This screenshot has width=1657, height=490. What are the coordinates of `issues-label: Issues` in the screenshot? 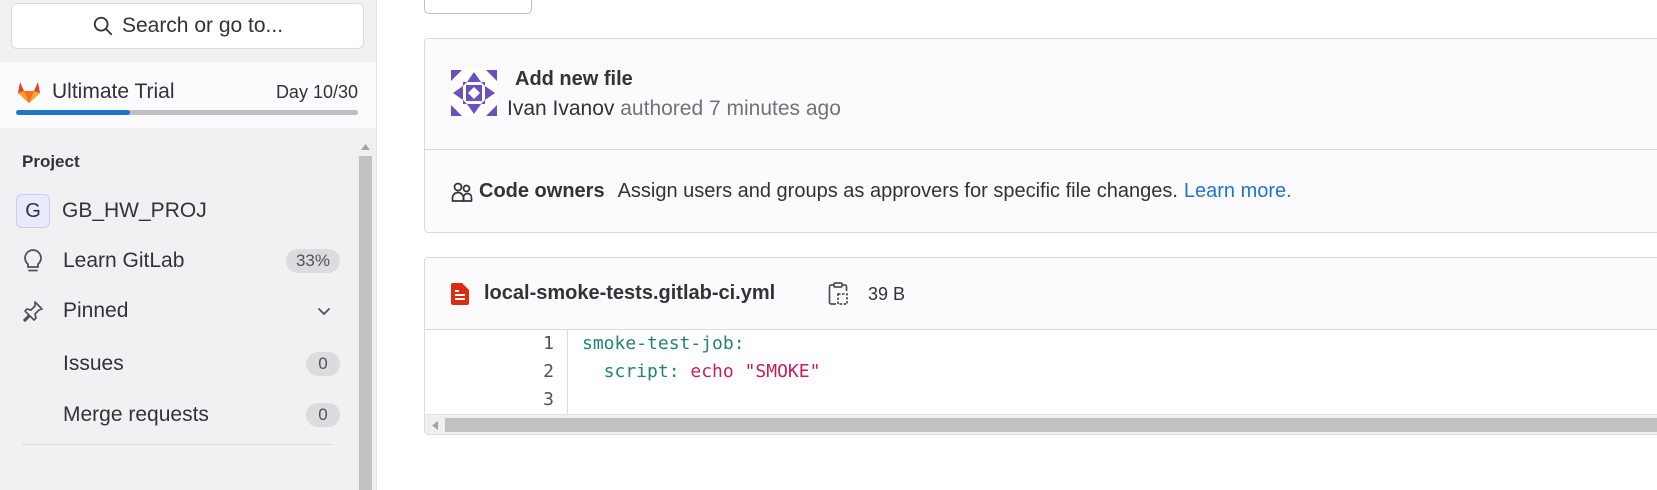 It's located at (93, 363).